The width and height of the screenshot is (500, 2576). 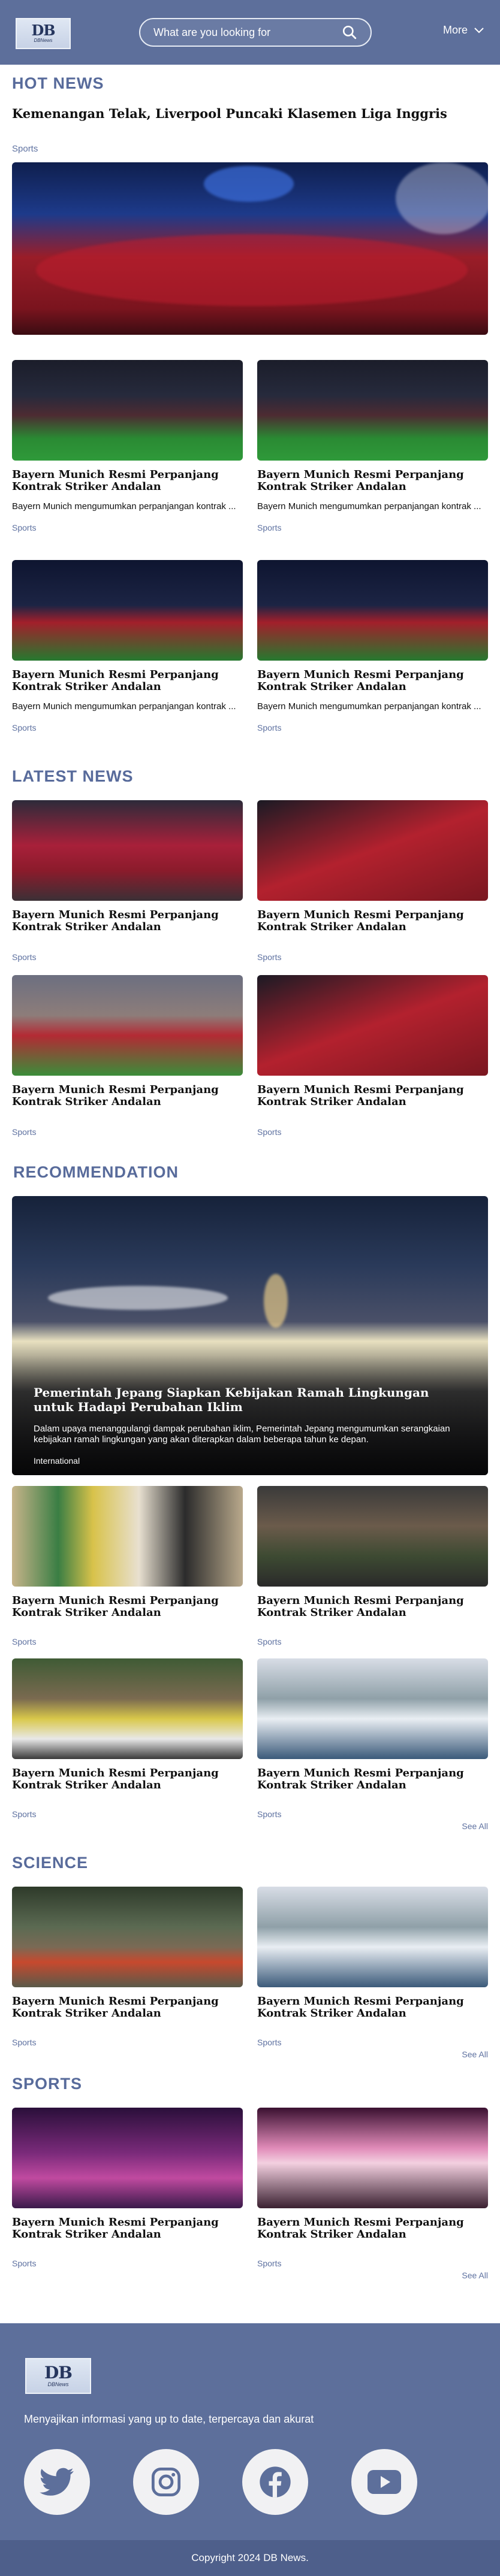 I want to click on copyright-bar: Copyright 2024 DB News., so click(x=250, y=2558).